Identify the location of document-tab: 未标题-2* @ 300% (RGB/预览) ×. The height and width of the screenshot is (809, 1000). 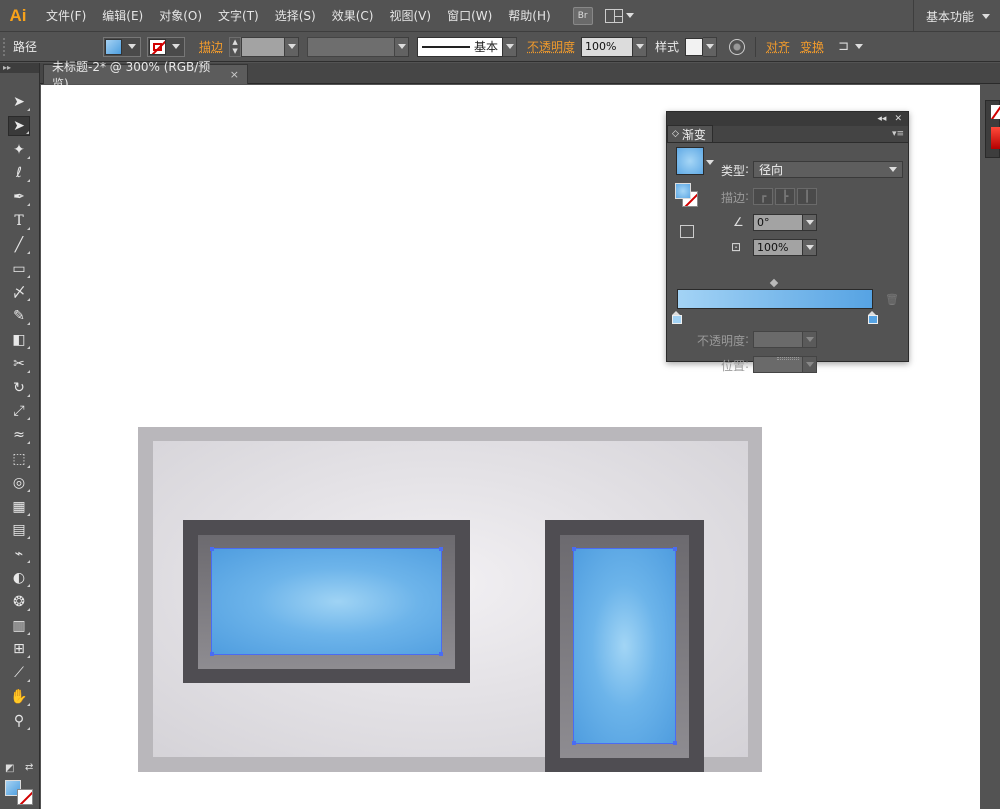
(145, 74).